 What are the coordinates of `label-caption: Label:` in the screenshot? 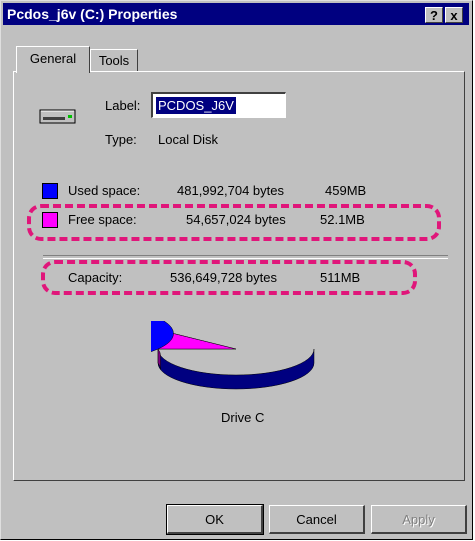 It's located at (123, 105).